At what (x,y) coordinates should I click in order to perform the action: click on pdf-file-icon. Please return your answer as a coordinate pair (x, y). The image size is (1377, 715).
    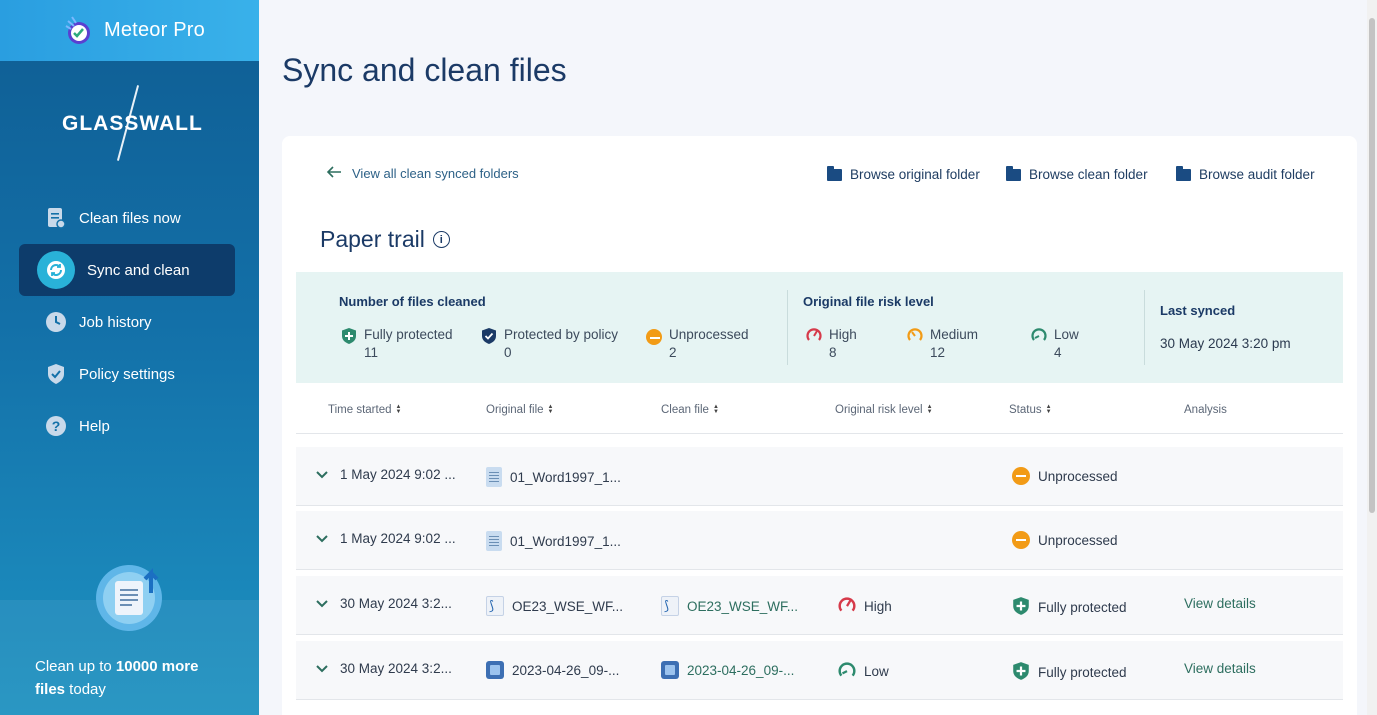
    Looking at the image, I should click on (495, 606).